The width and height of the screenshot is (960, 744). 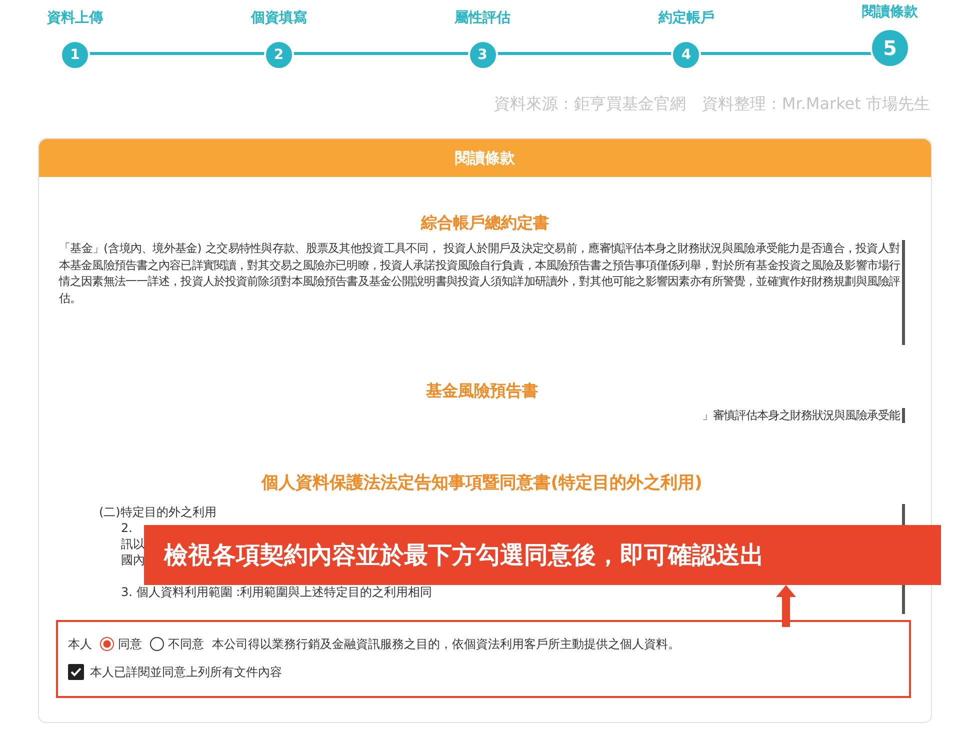 I want to click on terms-paragraph: 「基金」(含境內、境外基金) 之交易特性與存款、股票及其他投資工具不同， 投資人於開戶及決定交易前，應審慎評估本身之財務狀況與風險承受能力是否適合，投資人對本基金風險預告書之內容已詳實閱讀，對其交易之風險亦已明瞭，投資人承諾投資風險自行負責，本風險預告書之預告事項僅係列舉，對於所有基金投資之風險及影響市場行情之因素無法一一詳述，投資人於投資前除須對本風險預告書及基金公開說明書與投資人須知詳加研讀外，對其他可能之影響因素亦有所警覺，並確實作好財務規劃與風險評估。, so click(x=479, y=273).